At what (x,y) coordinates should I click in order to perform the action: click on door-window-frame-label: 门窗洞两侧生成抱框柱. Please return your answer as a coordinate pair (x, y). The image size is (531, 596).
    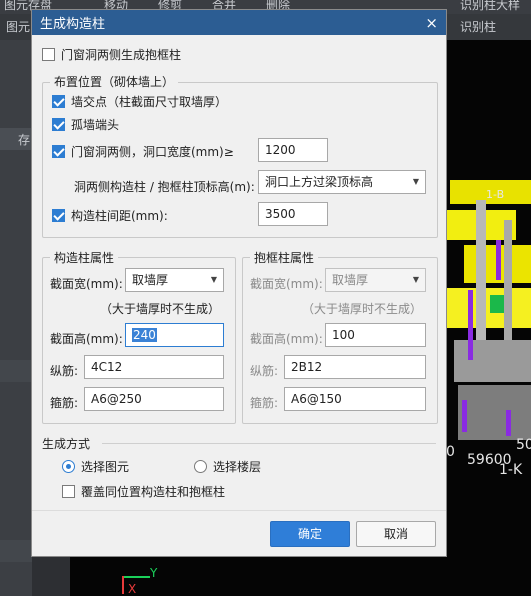
    Looking at the image, I should click on (121, 55).